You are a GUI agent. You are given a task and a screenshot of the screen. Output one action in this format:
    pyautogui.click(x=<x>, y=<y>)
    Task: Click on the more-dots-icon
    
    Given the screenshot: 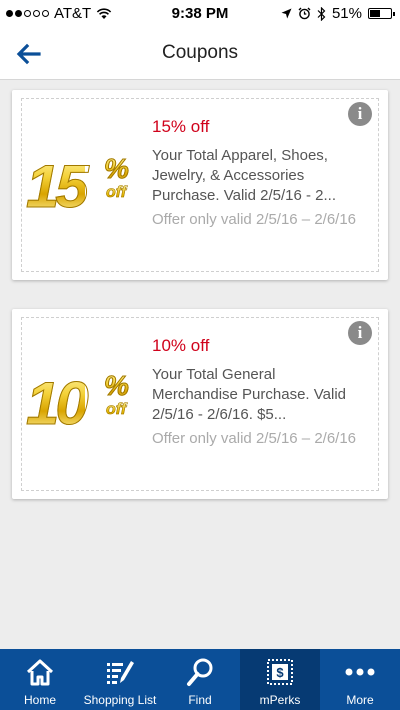 What is the action you would take?
    pyautogui.click(x=360, y=672)
    